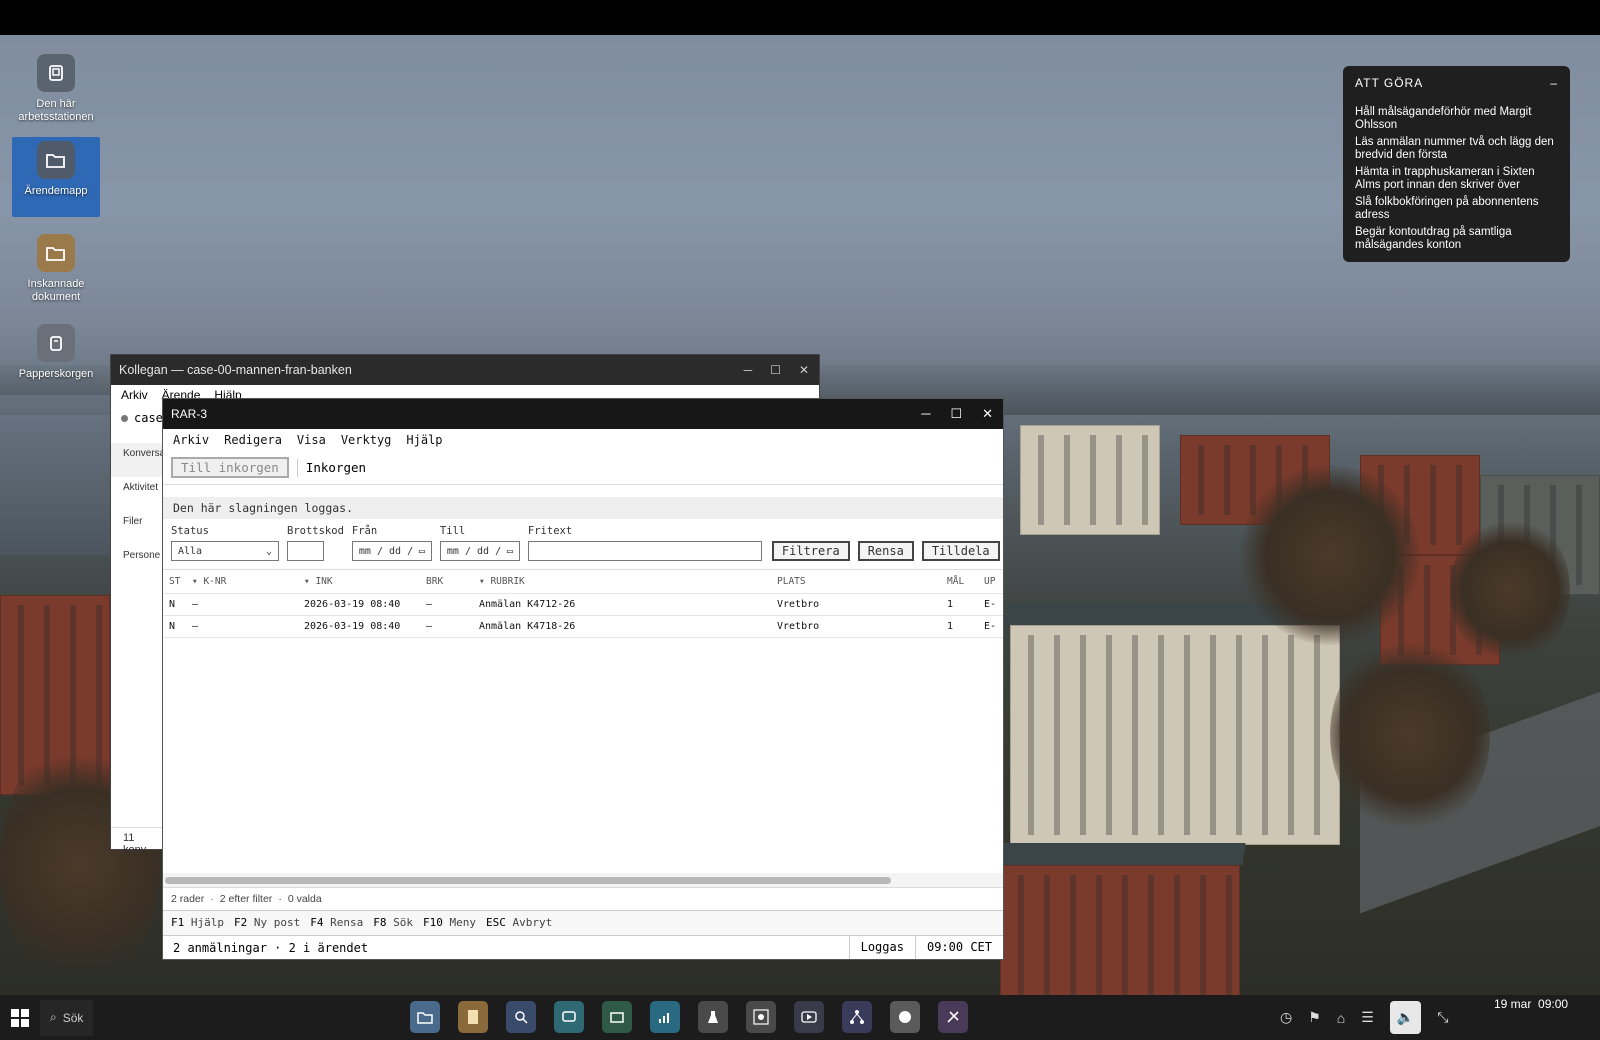 The height and width of the screenshot is (1040, 1600). What do you see at coordinates (56, 290) in the screenshot?
I see `desktop-icon-label: Inskannade dokument` at bounding box center [56, 290].